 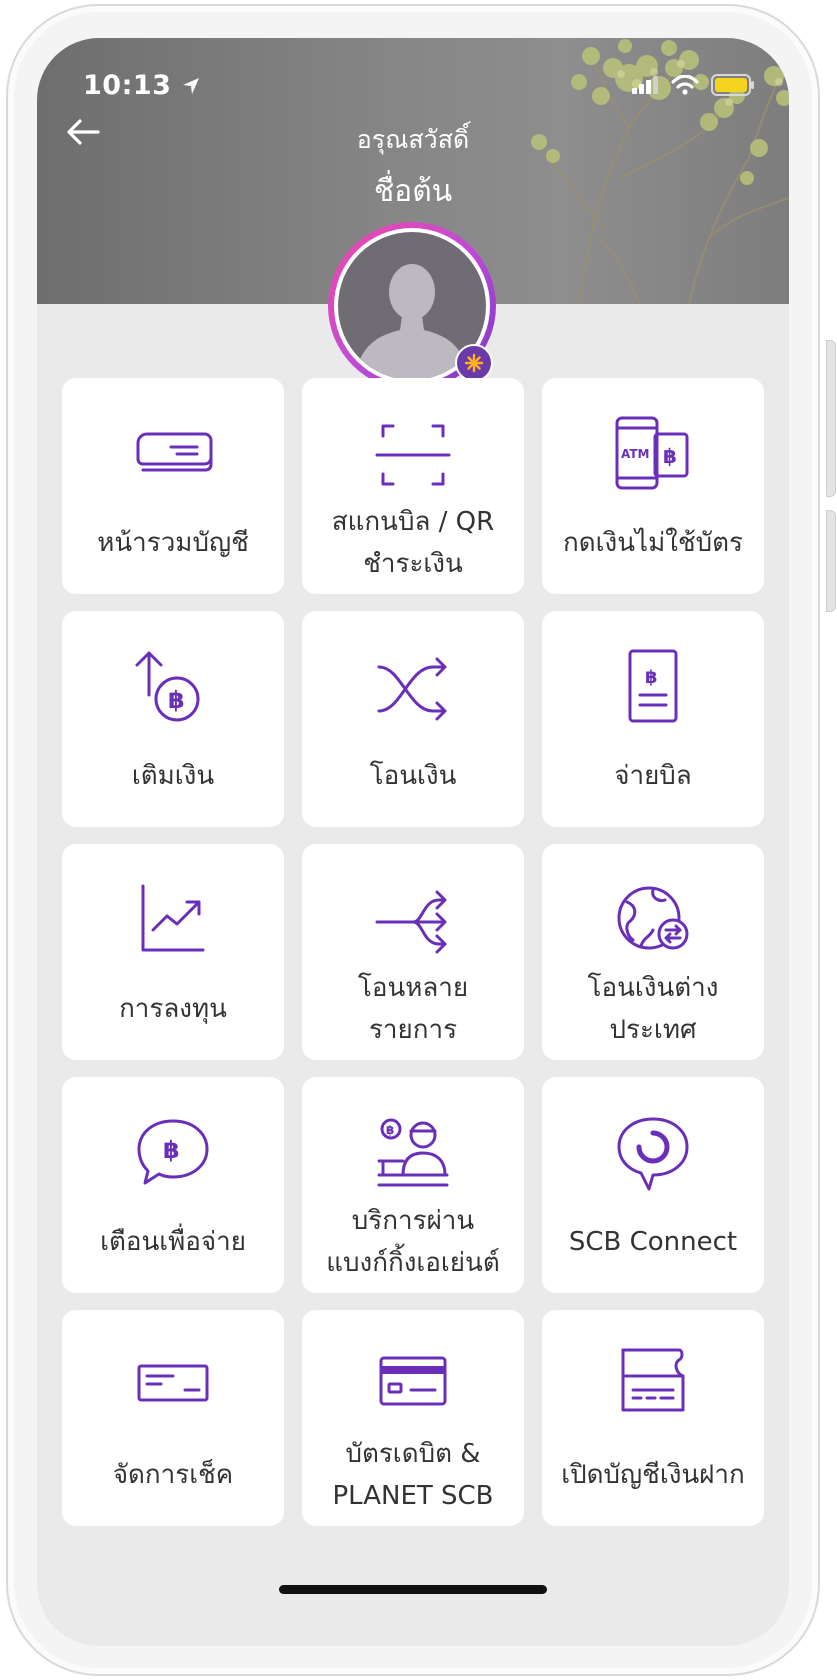 I want to click on debit-card-icon, so click(x=413, y=1381).